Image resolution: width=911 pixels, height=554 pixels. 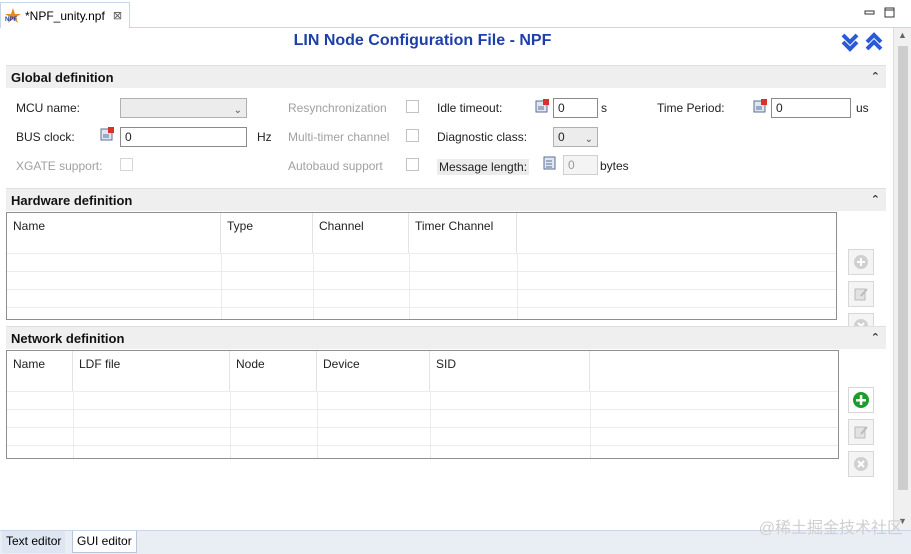 What do you see at coordinates (104, 542) in the screenshot?
I see `tab-gui-editor: GUI editor` at bounding box center [104, 542].